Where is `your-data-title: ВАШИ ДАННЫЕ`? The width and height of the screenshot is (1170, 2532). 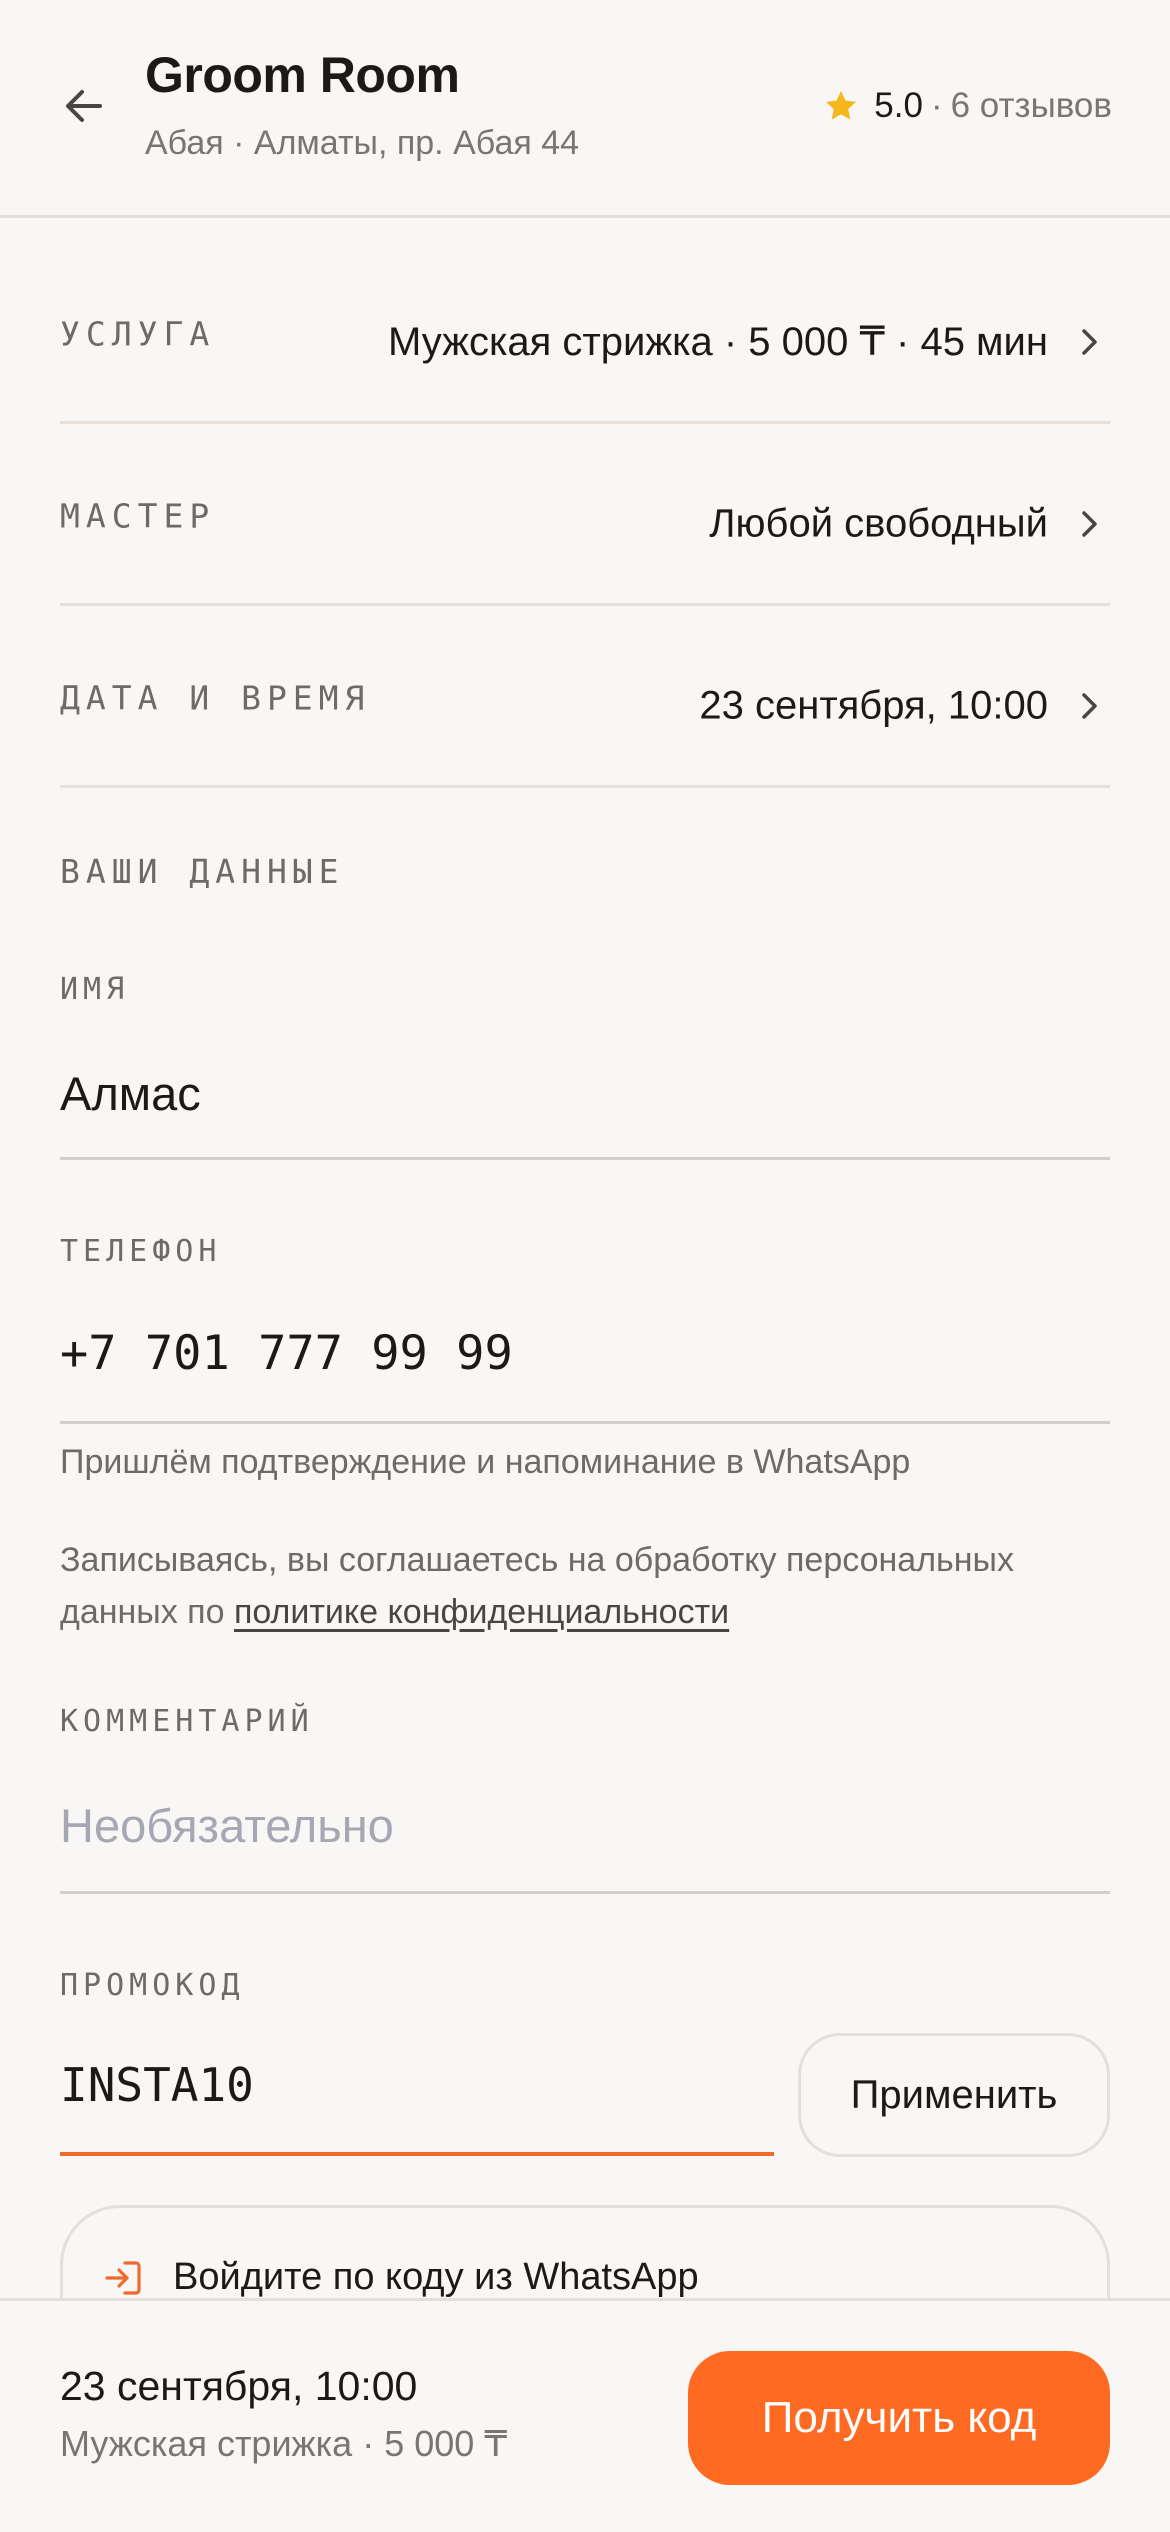
your-data-title: ВАШИ ДАННЫЕ is located at coordinates (202, 871).